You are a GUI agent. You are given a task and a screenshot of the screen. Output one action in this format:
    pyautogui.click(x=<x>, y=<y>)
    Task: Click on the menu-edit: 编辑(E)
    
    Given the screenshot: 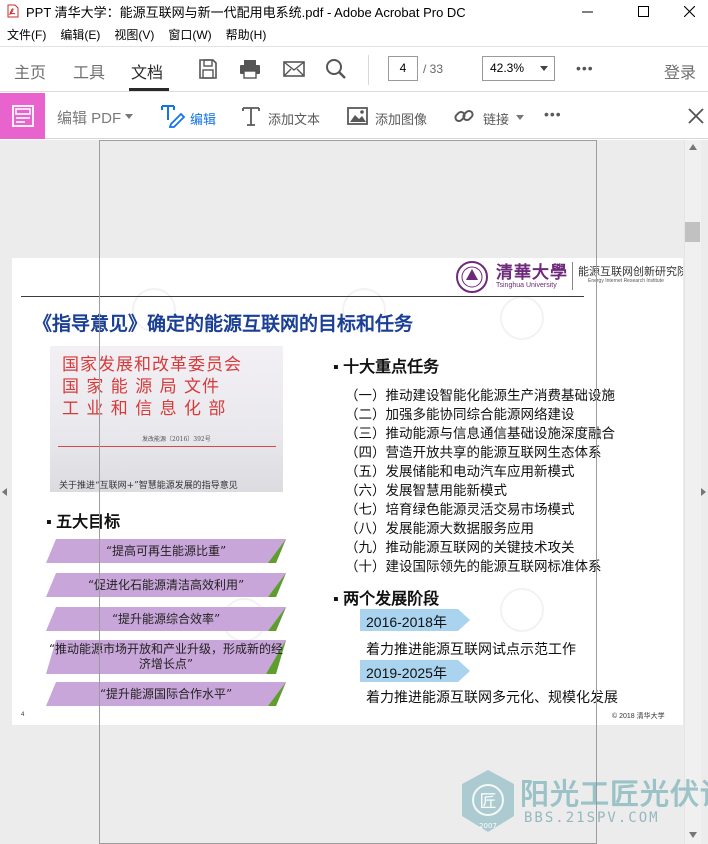 What is the action you would take?
    pyautogui.click(x=80, y=34)
    